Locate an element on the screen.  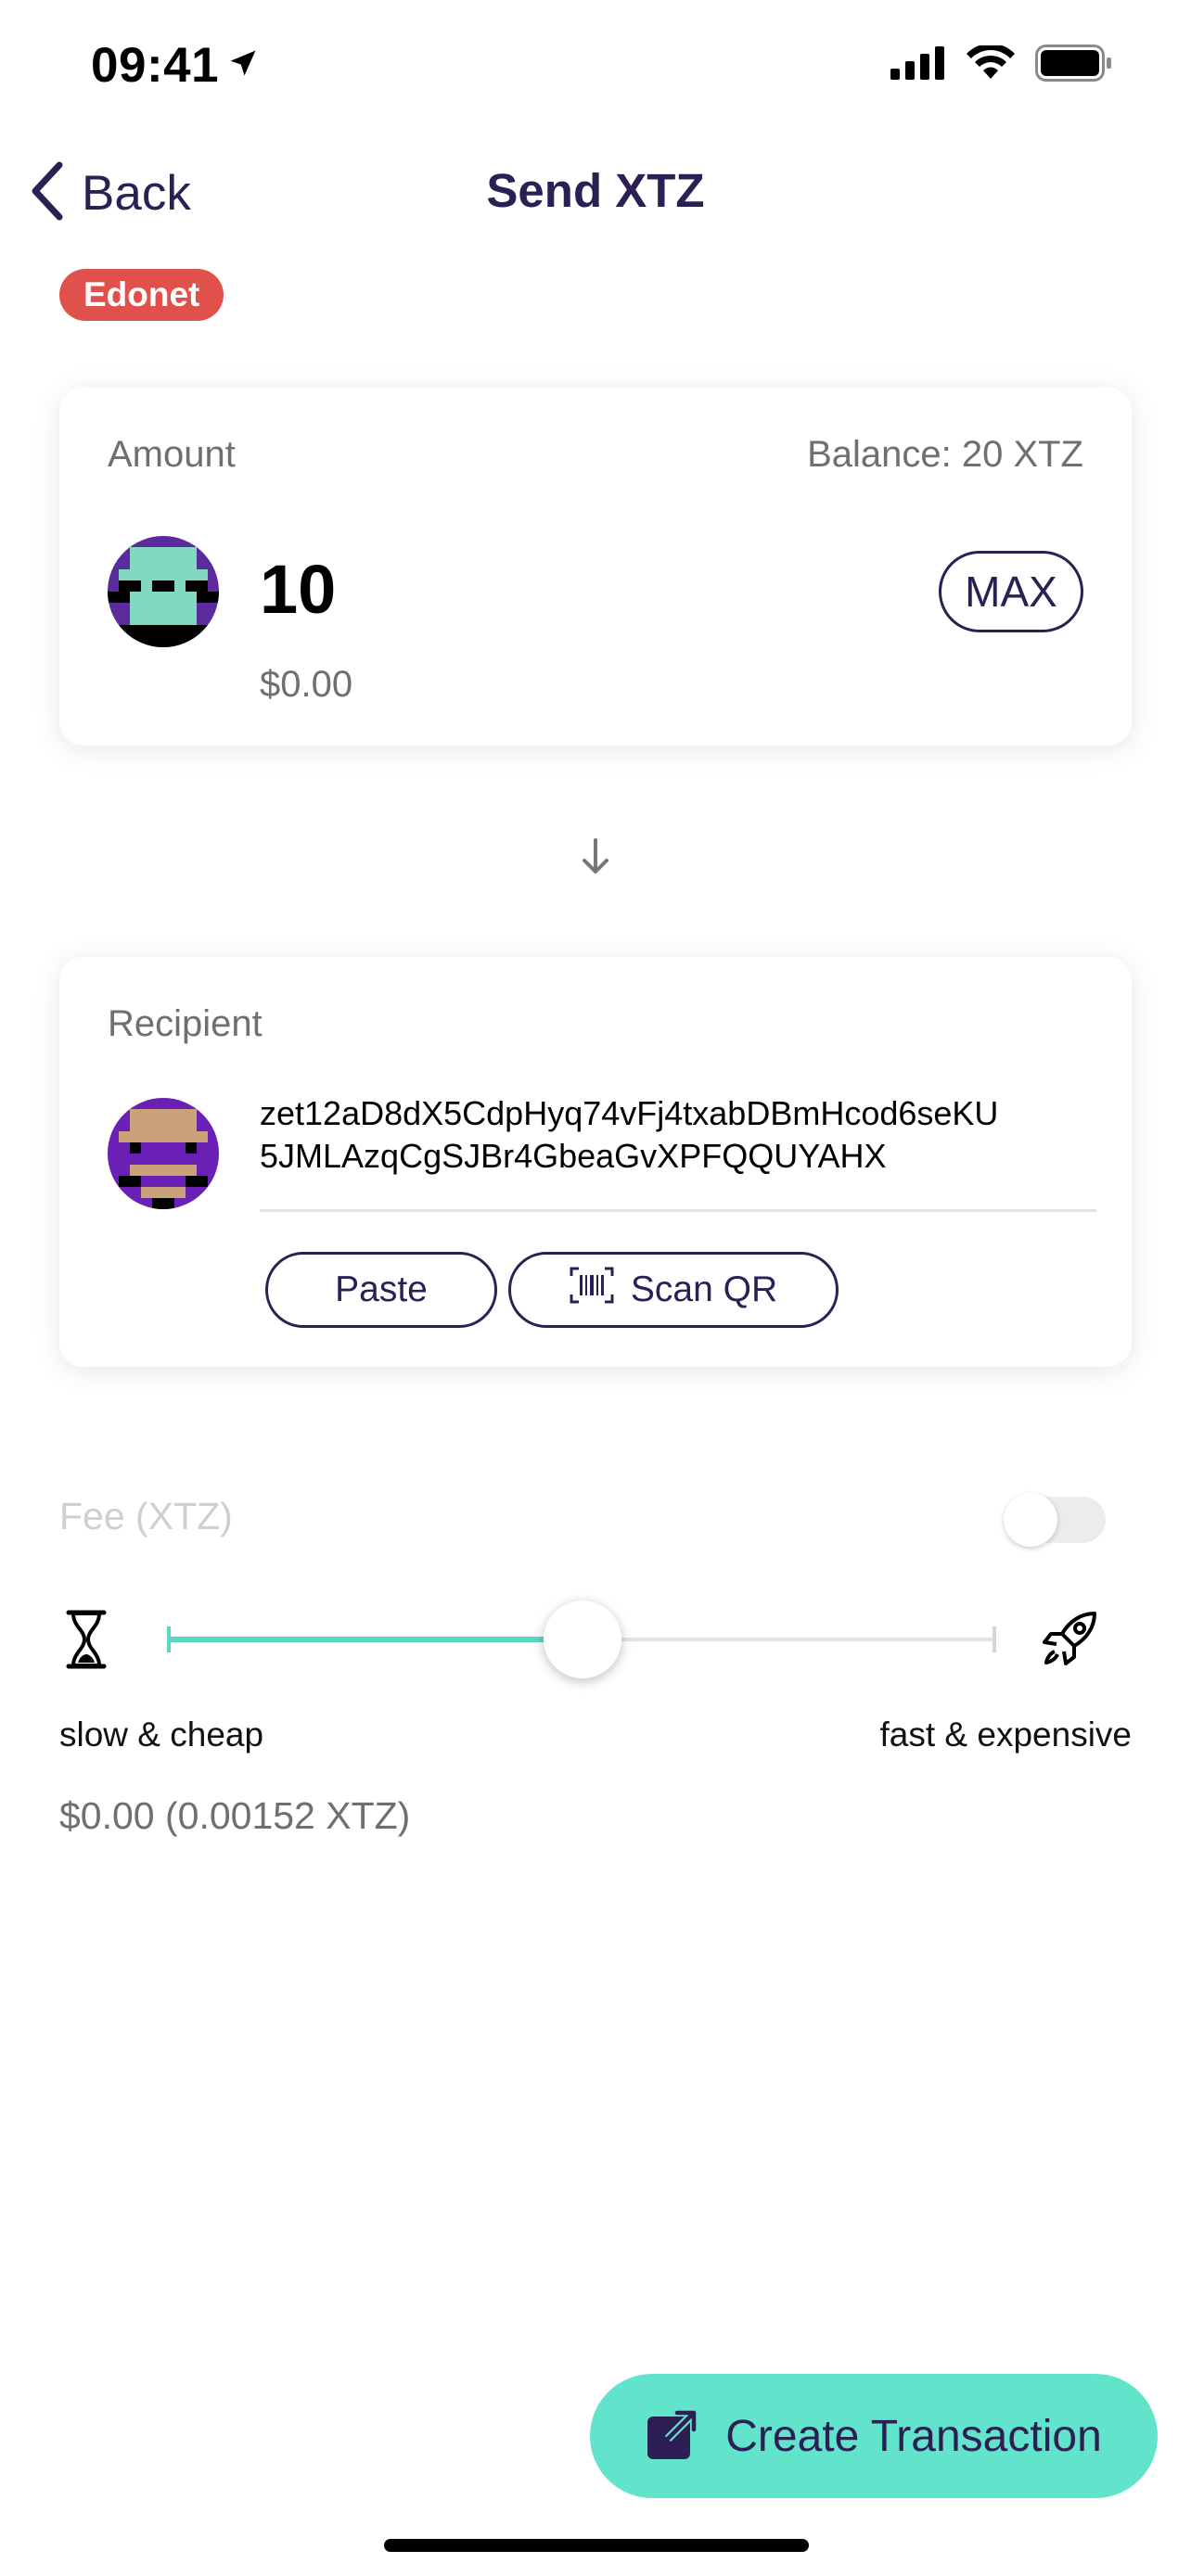
status-time: 09:41 is located at coordinates (155, 66).